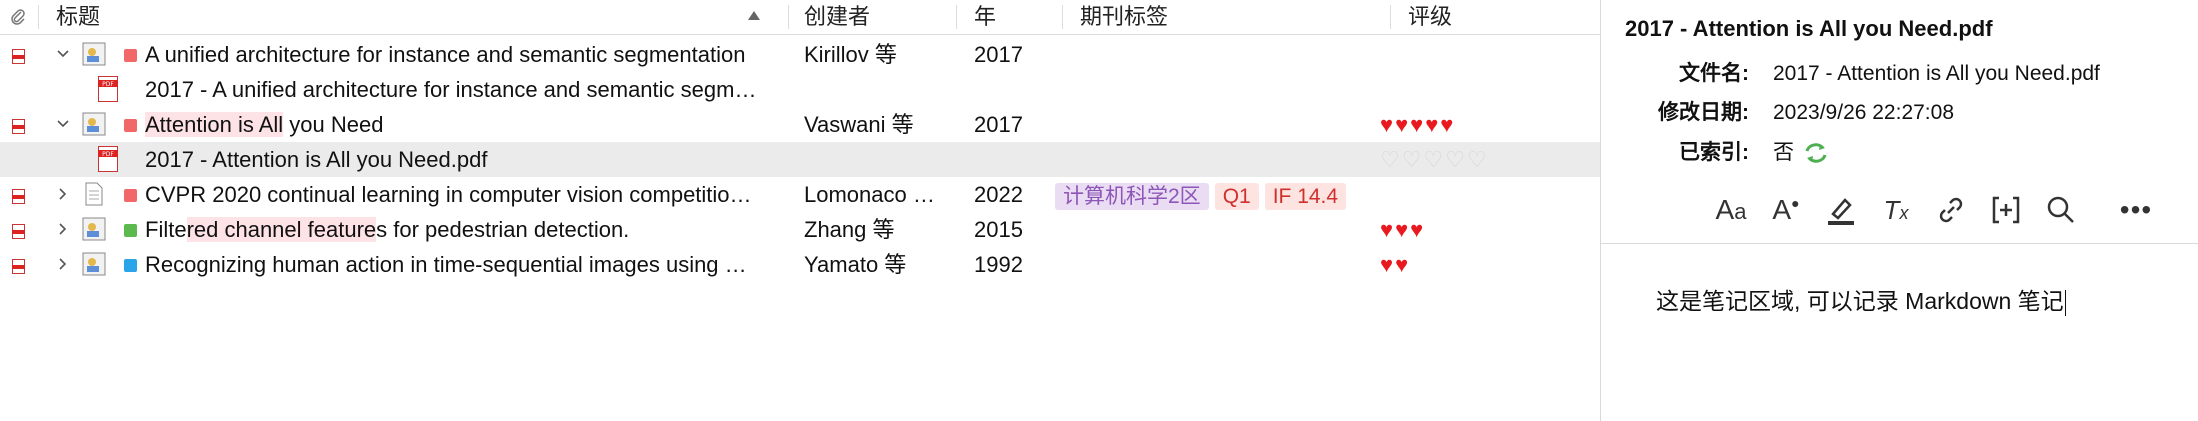  I want to click on column-creator: 创建者, so click(837, 17).